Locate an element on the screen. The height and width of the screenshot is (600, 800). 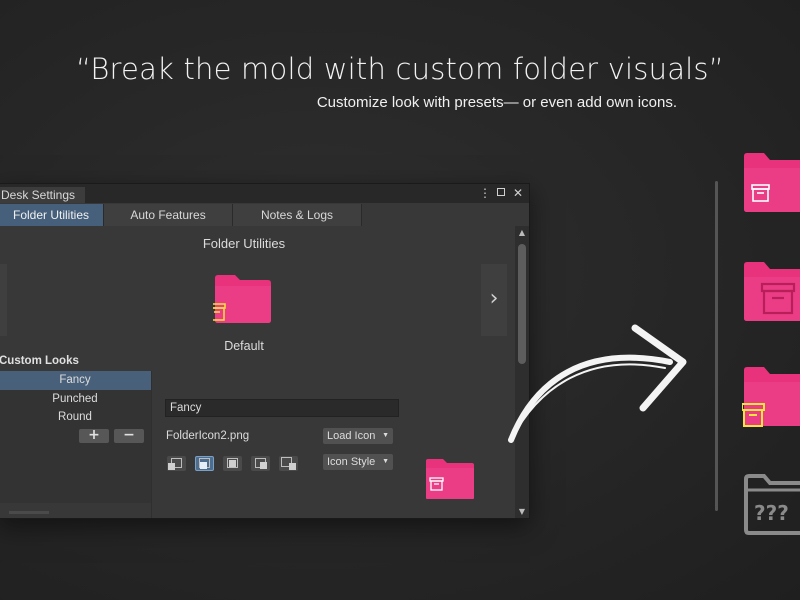
position-bottom-left-button is located at coordinates (176, 463).